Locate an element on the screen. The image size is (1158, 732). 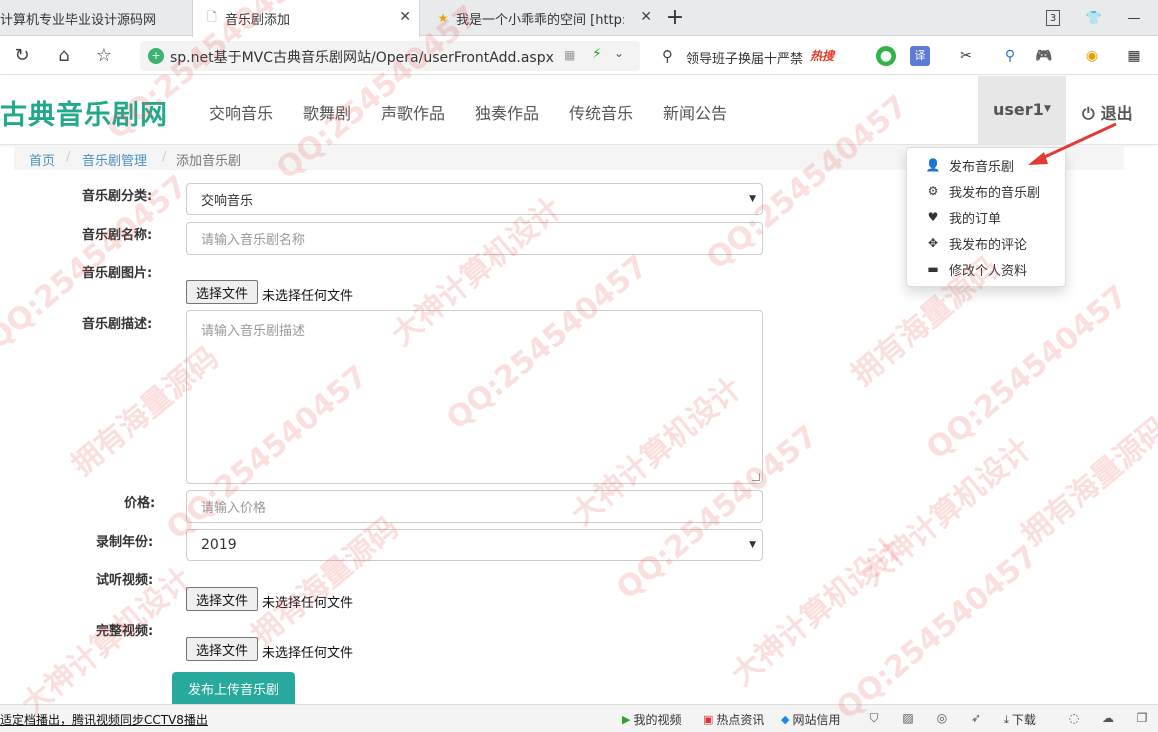
shirt-icon: 👕 is located at coordinates (1094, 18).